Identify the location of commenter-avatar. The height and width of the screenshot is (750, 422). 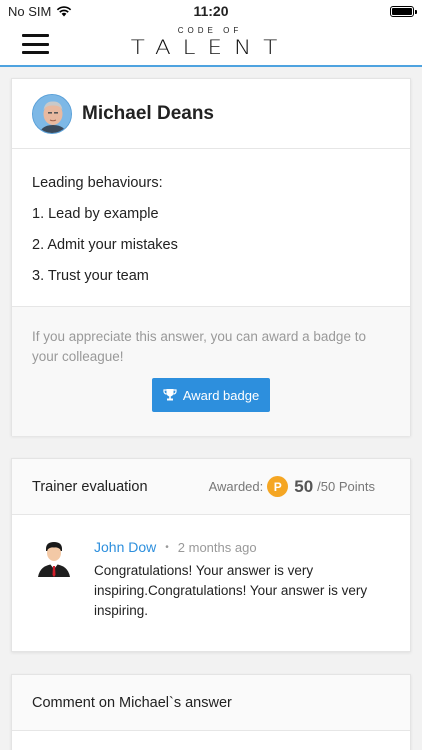
(54, 559).